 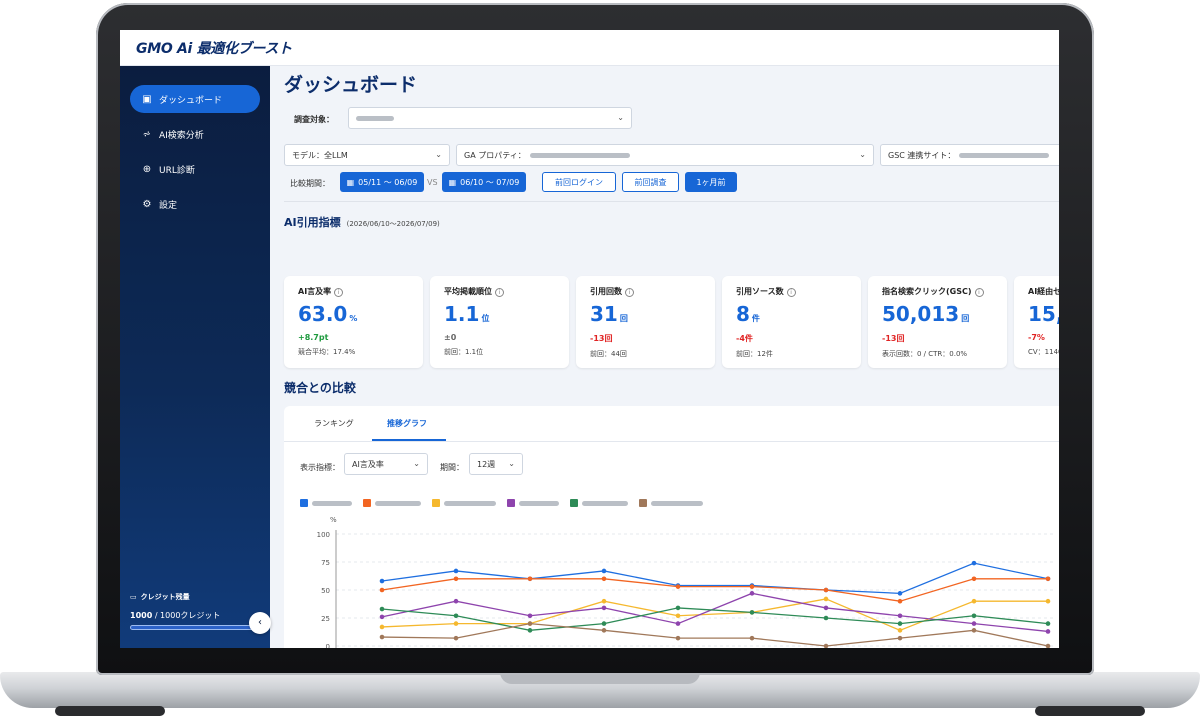 What do you see at coordinates (325, 619) in the screenshot?
I see `y-tick-label: 25` at bounding box center [325, 619].